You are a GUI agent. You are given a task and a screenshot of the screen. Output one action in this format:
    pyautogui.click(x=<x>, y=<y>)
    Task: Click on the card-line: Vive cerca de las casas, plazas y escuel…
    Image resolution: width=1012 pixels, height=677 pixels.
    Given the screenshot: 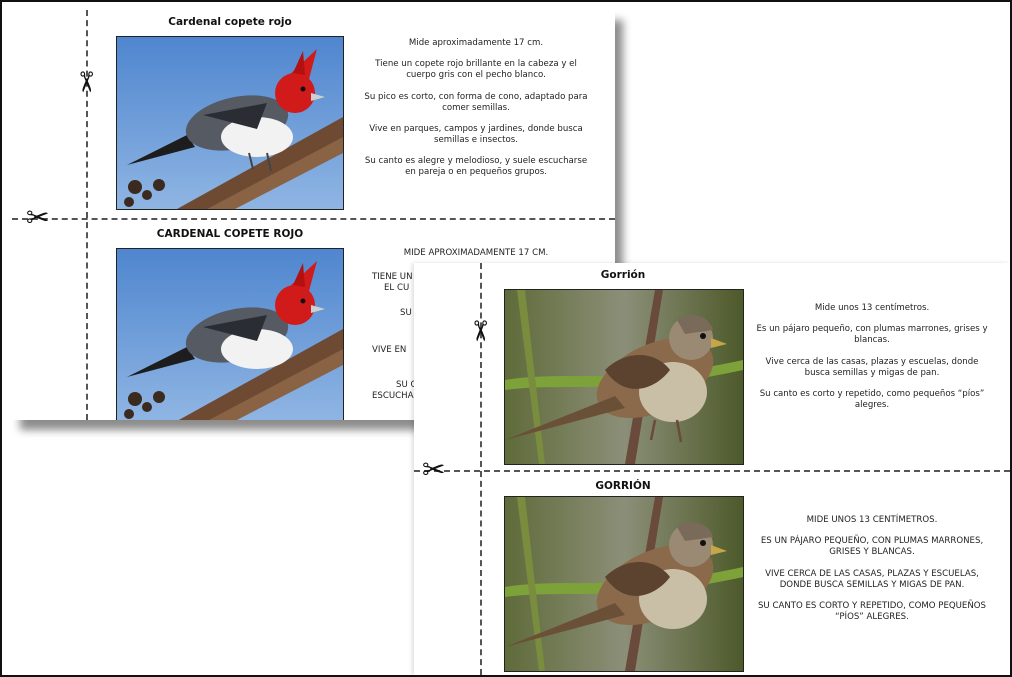 What is the action you would take?
    pyautogui.click(x=872, y=367)
    